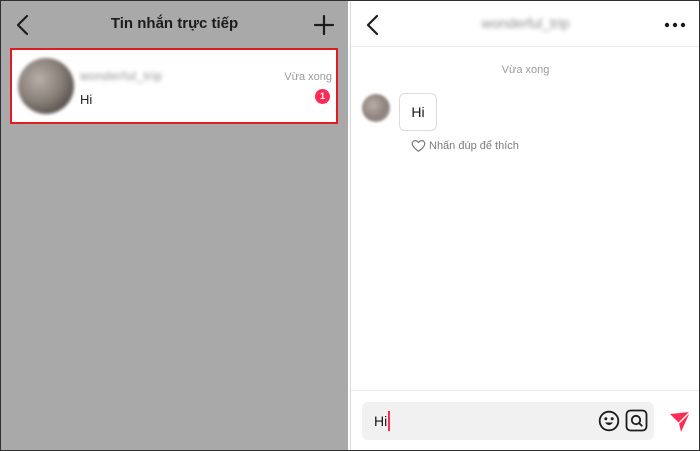 Image resolution: width=700 pixels, height=451 pixels. I want to click on emoji-icon, so click(609, 421).